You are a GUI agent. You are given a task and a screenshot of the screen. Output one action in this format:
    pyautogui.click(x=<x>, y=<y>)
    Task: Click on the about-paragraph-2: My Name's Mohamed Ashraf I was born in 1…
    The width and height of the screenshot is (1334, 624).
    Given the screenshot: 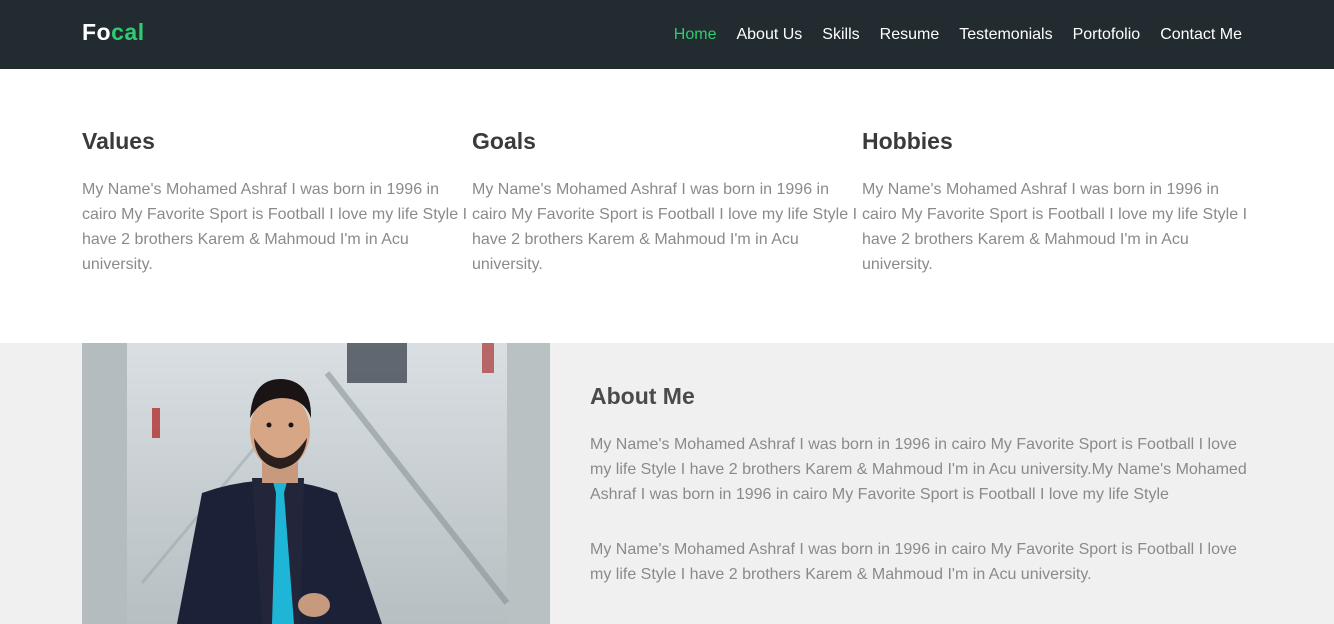 What is the action you would take?
    pyautogui.click(x=913, y=562)
    